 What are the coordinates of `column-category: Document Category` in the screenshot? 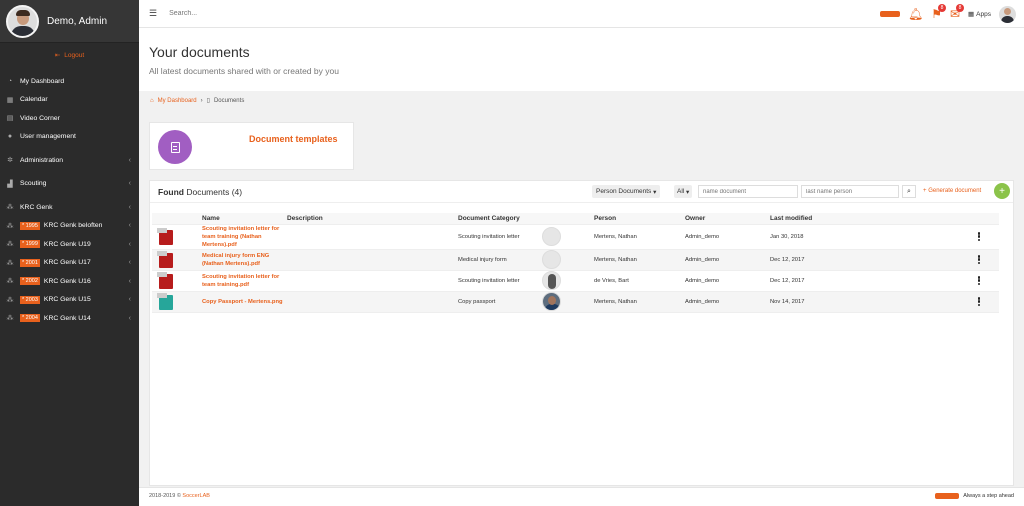 It's located at (498, 219).